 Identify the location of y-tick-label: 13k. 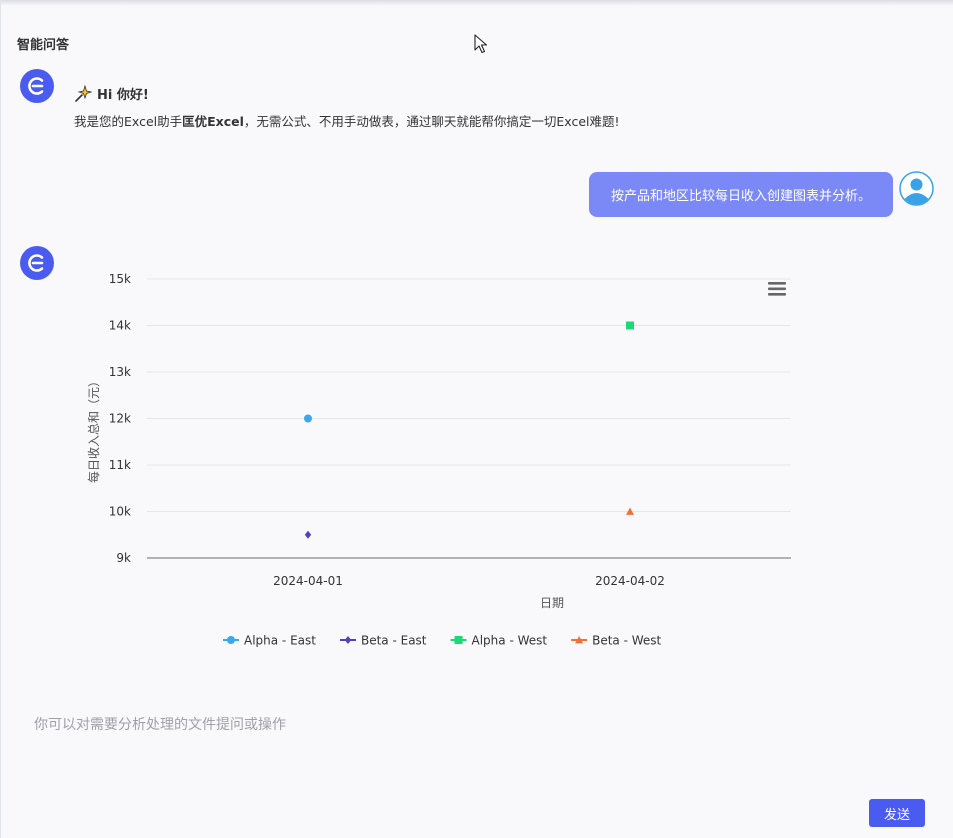
(120, 372).